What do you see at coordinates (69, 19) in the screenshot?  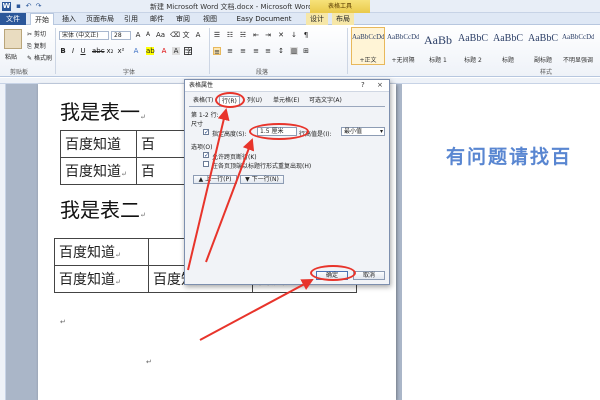 I see `ribbon-tab: 插入` at bounding box center [69, 19].